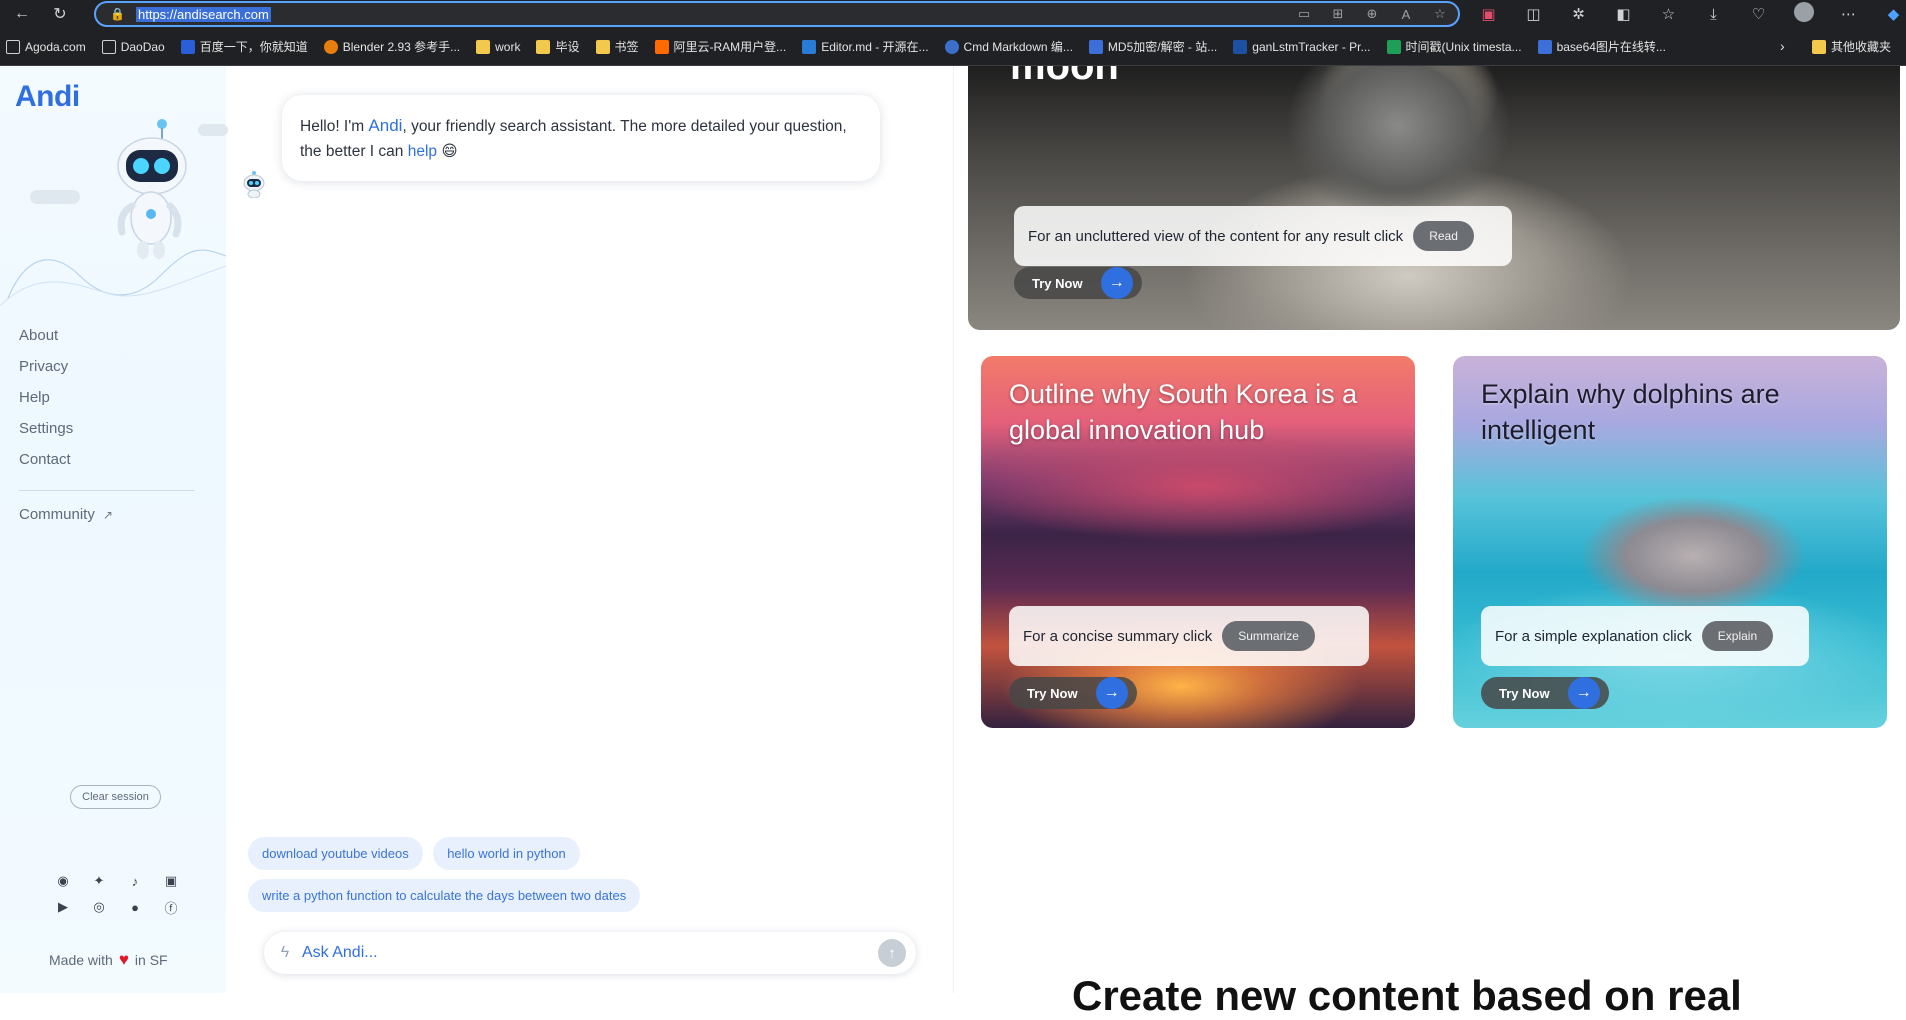 The width and height of the screenshot is (1906, 1020). I want to click on section-heading: Create new content based on real, so click(1407, 995).